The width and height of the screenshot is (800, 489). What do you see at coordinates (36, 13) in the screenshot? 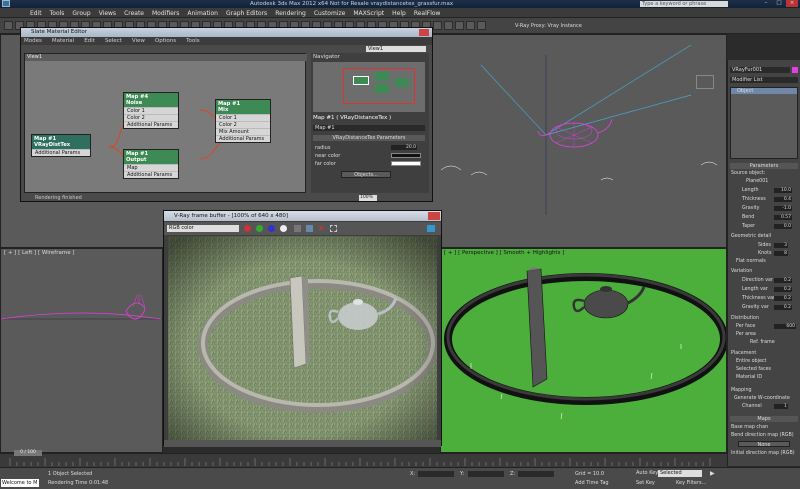
I see `menu-item: Edit` at bounding box center [36, 13].